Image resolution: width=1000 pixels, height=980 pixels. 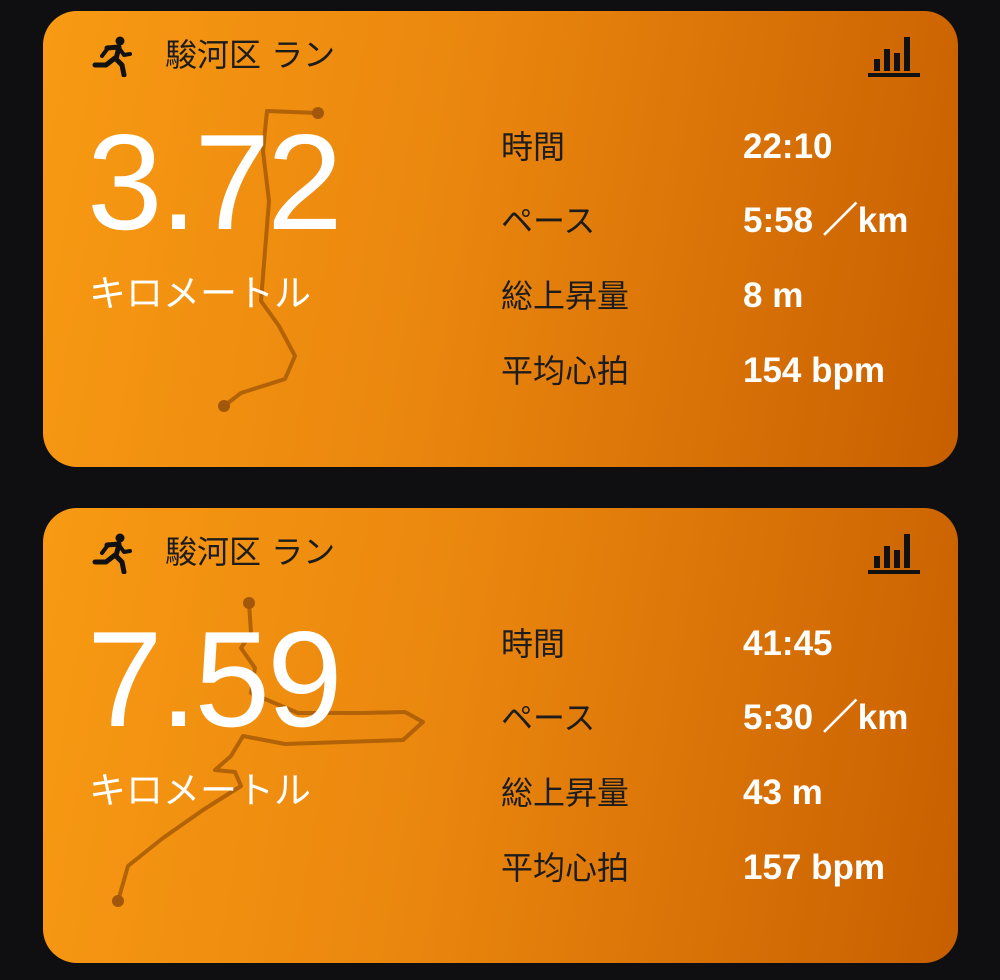 What do you see at coordinates (215, 679) in the screenshot?
I see `distance-value: 7.59` at bounding box center [215, 679].